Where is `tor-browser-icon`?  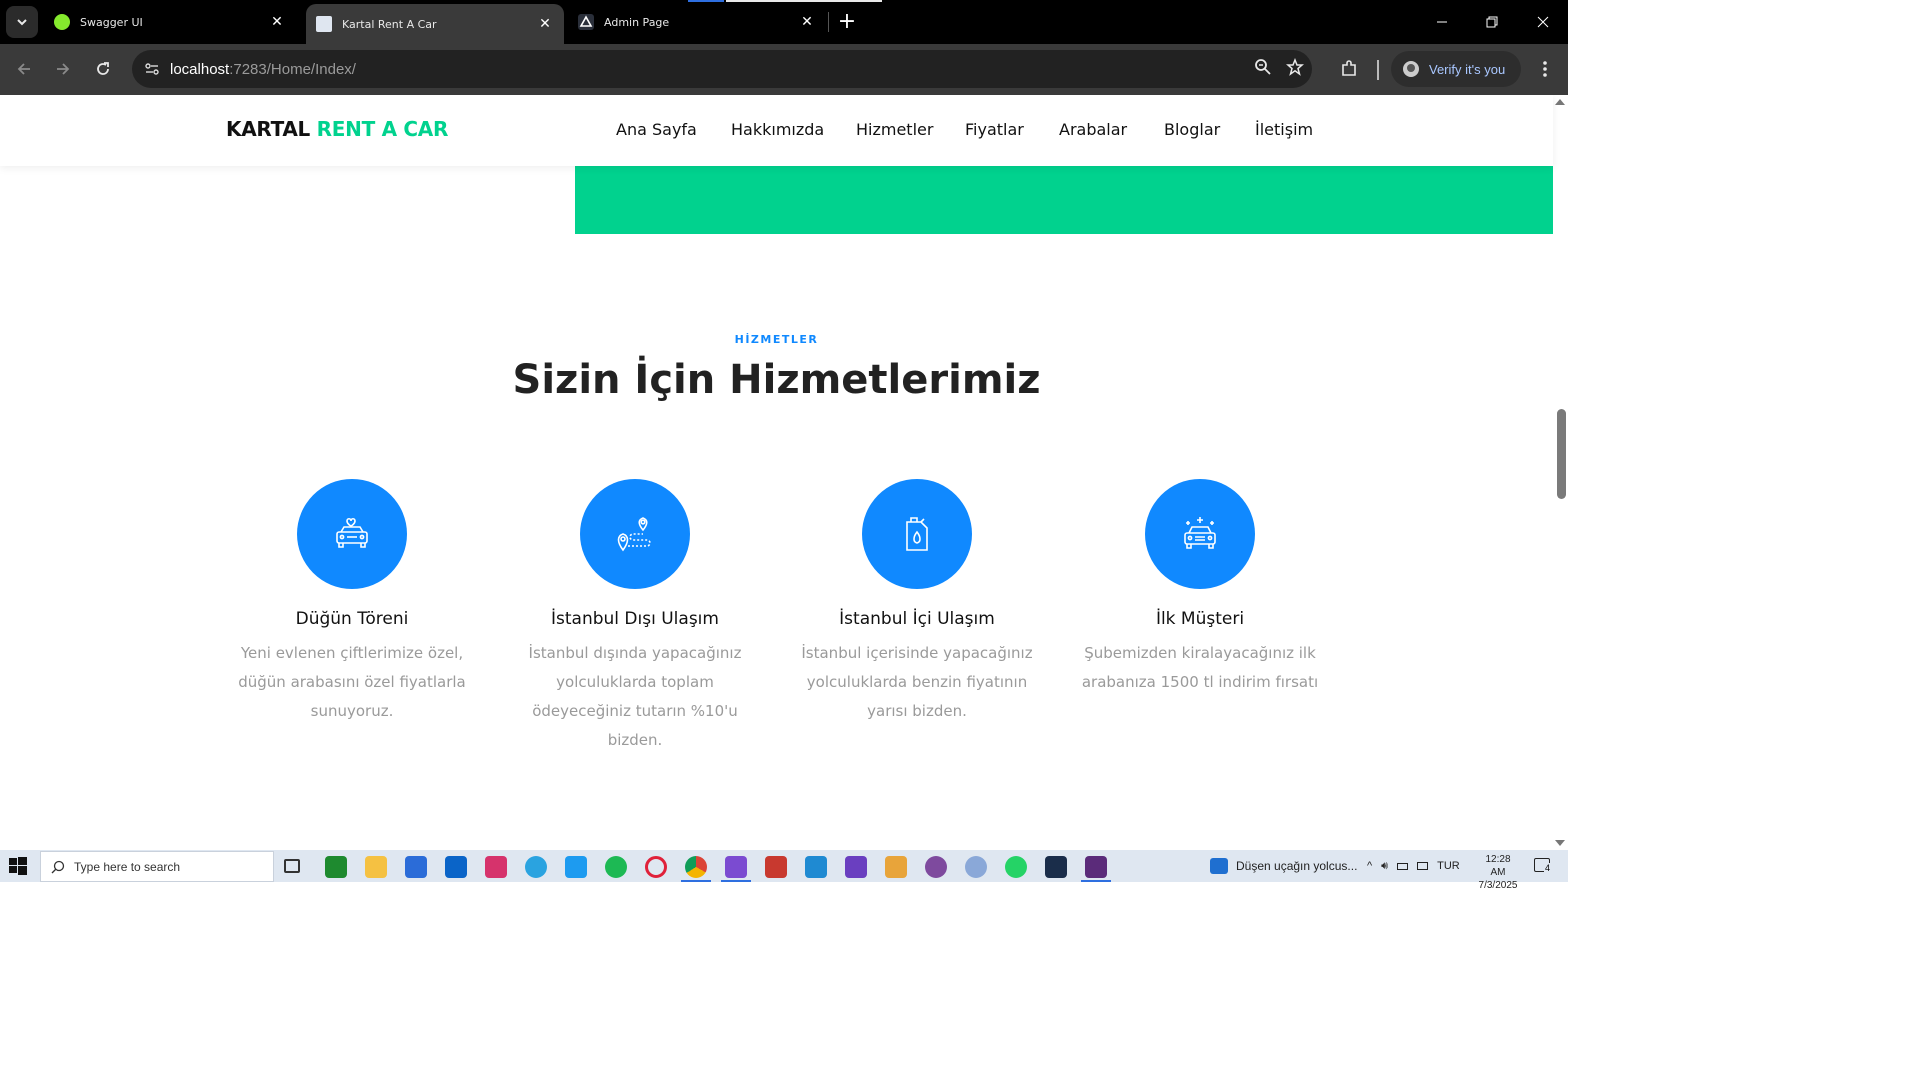
tor-browser-icon is located at coordinates (936, 867).